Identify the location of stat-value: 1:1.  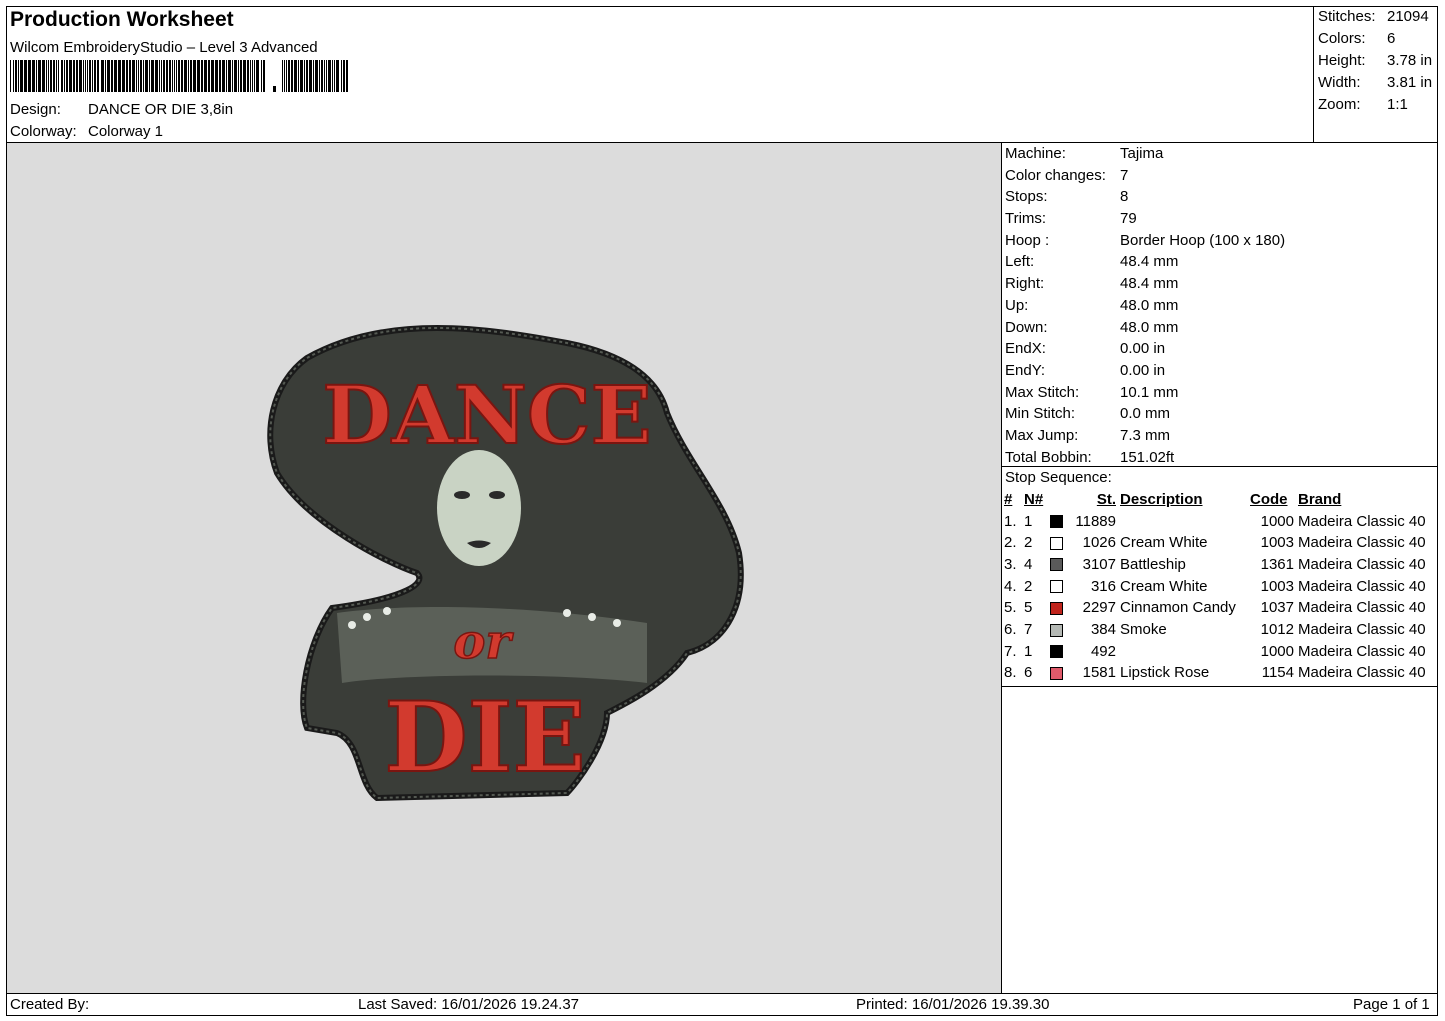
(1397, 104).